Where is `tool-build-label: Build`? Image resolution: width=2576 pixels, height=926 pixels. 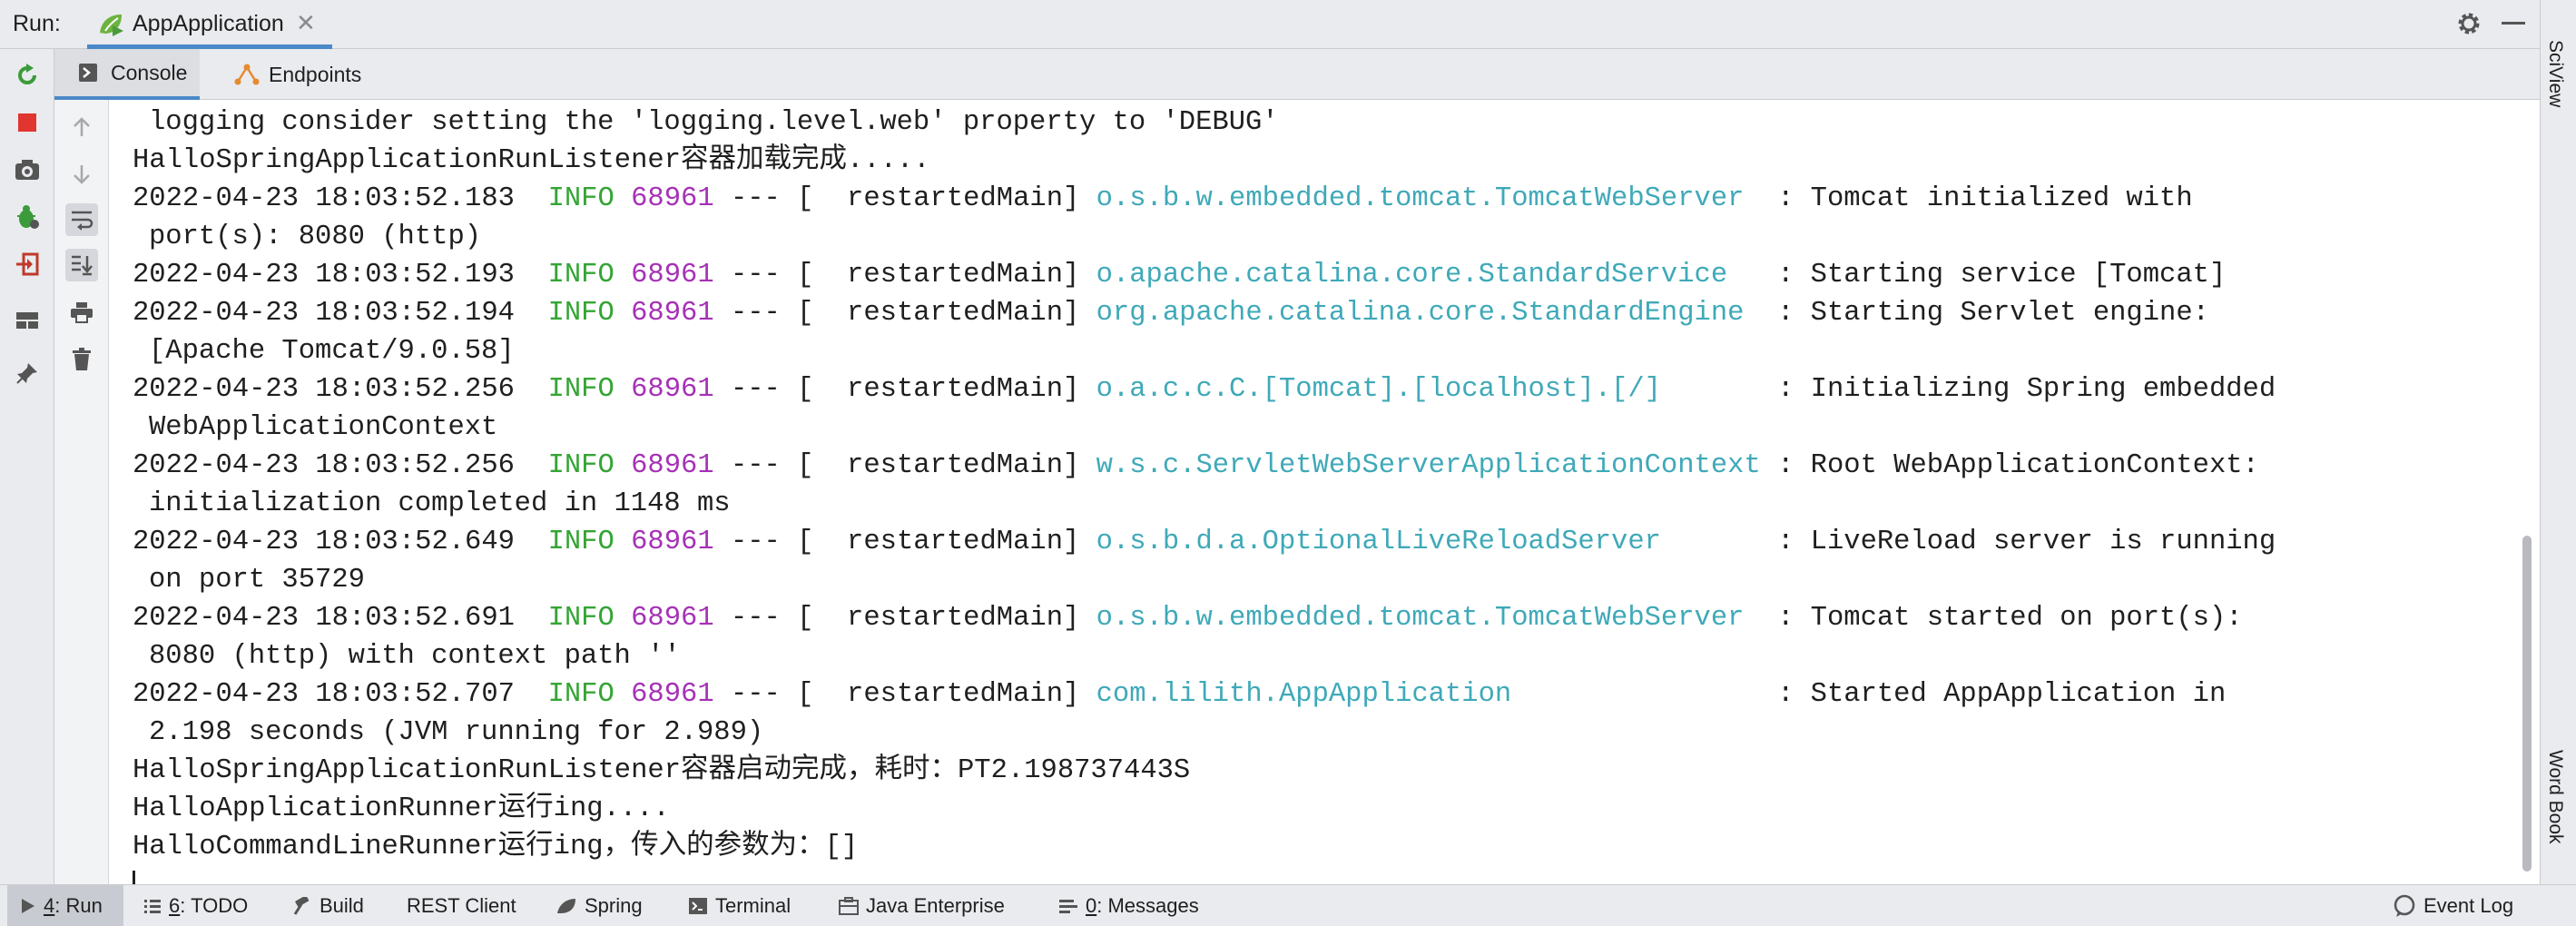
tool-build-label: Build is located at coordinates (342, 905).